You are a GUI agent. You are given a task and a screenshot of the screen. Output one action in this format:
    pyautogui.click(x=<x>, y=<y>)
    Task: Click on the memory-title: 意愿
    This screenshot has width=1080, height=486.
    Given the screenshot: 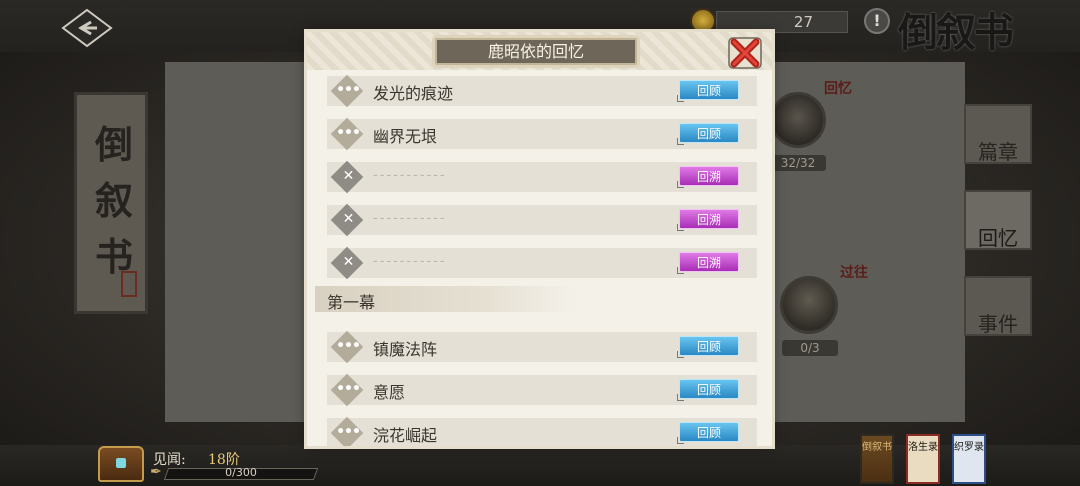 What is the action you would take?
    pyautogui.click(x=389, y=392)
    